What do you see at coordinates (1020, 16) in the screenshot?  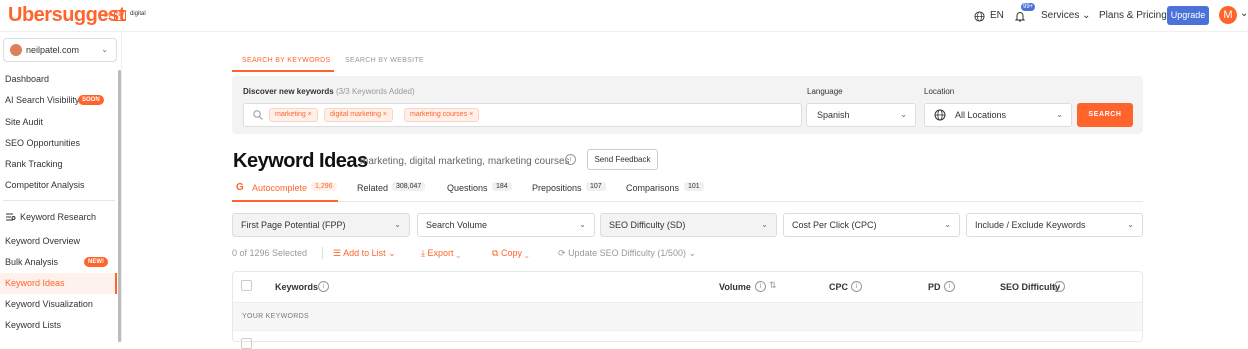 I see `bell-icon` at bounding box center [1020, 16].